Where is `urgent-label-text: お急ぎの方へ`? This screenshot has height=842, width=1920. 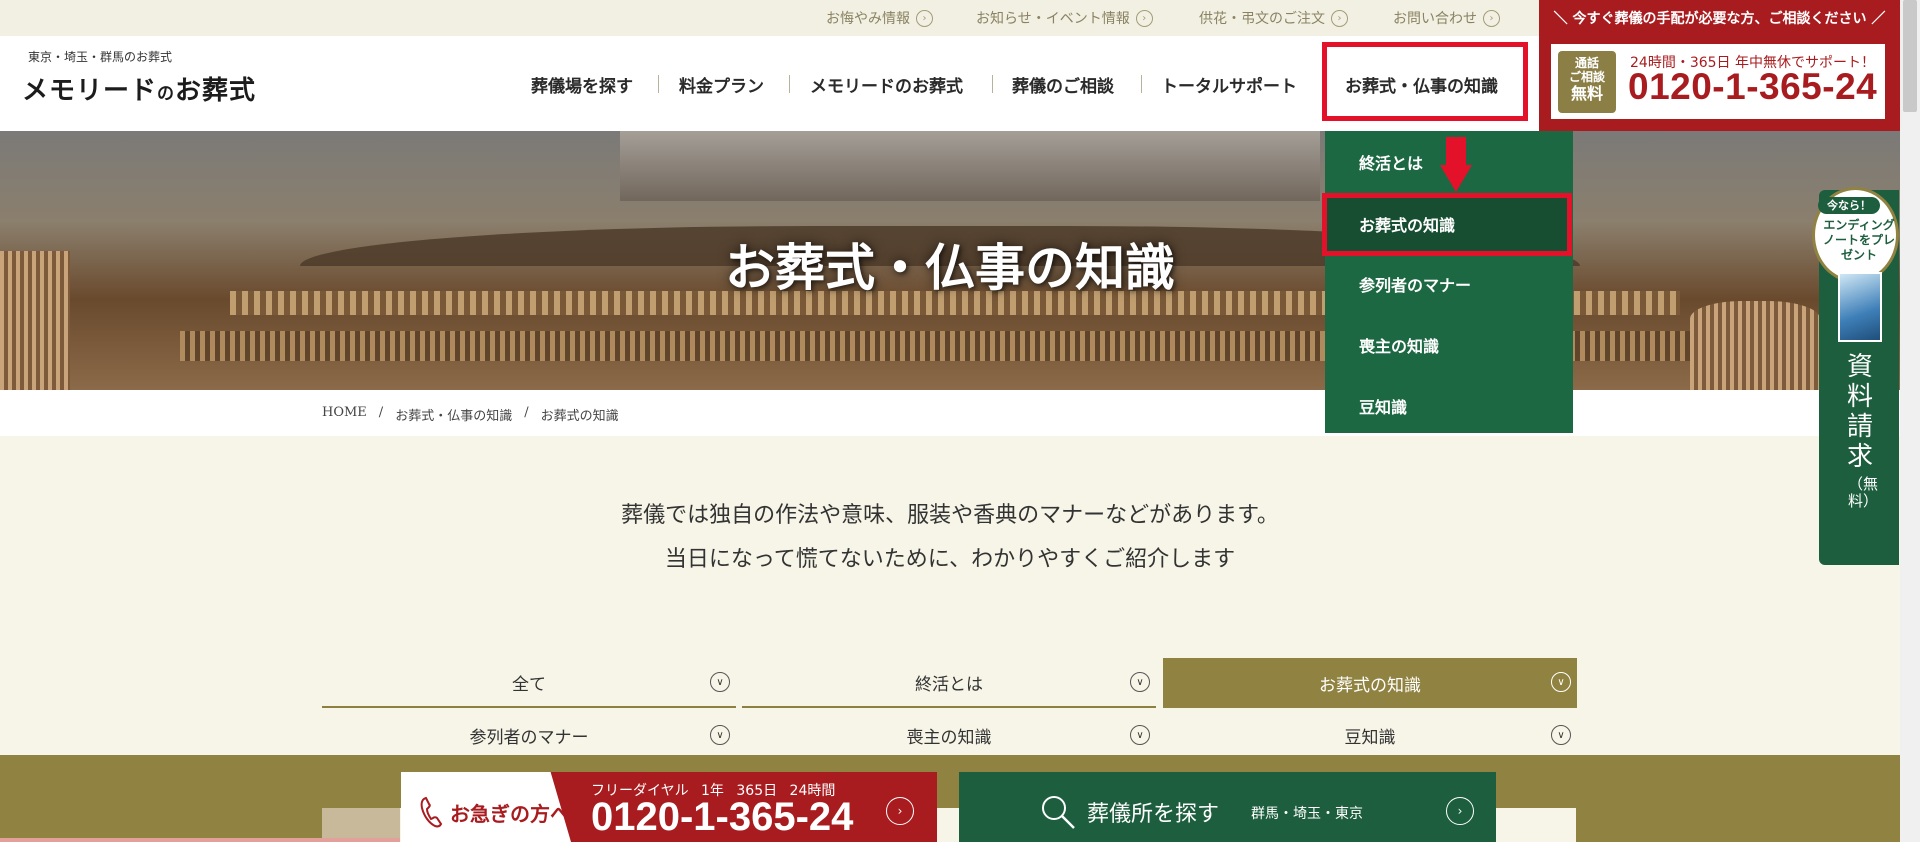 urgent-label-text: お急ぎの方へ is located at coordinates (510, 813).